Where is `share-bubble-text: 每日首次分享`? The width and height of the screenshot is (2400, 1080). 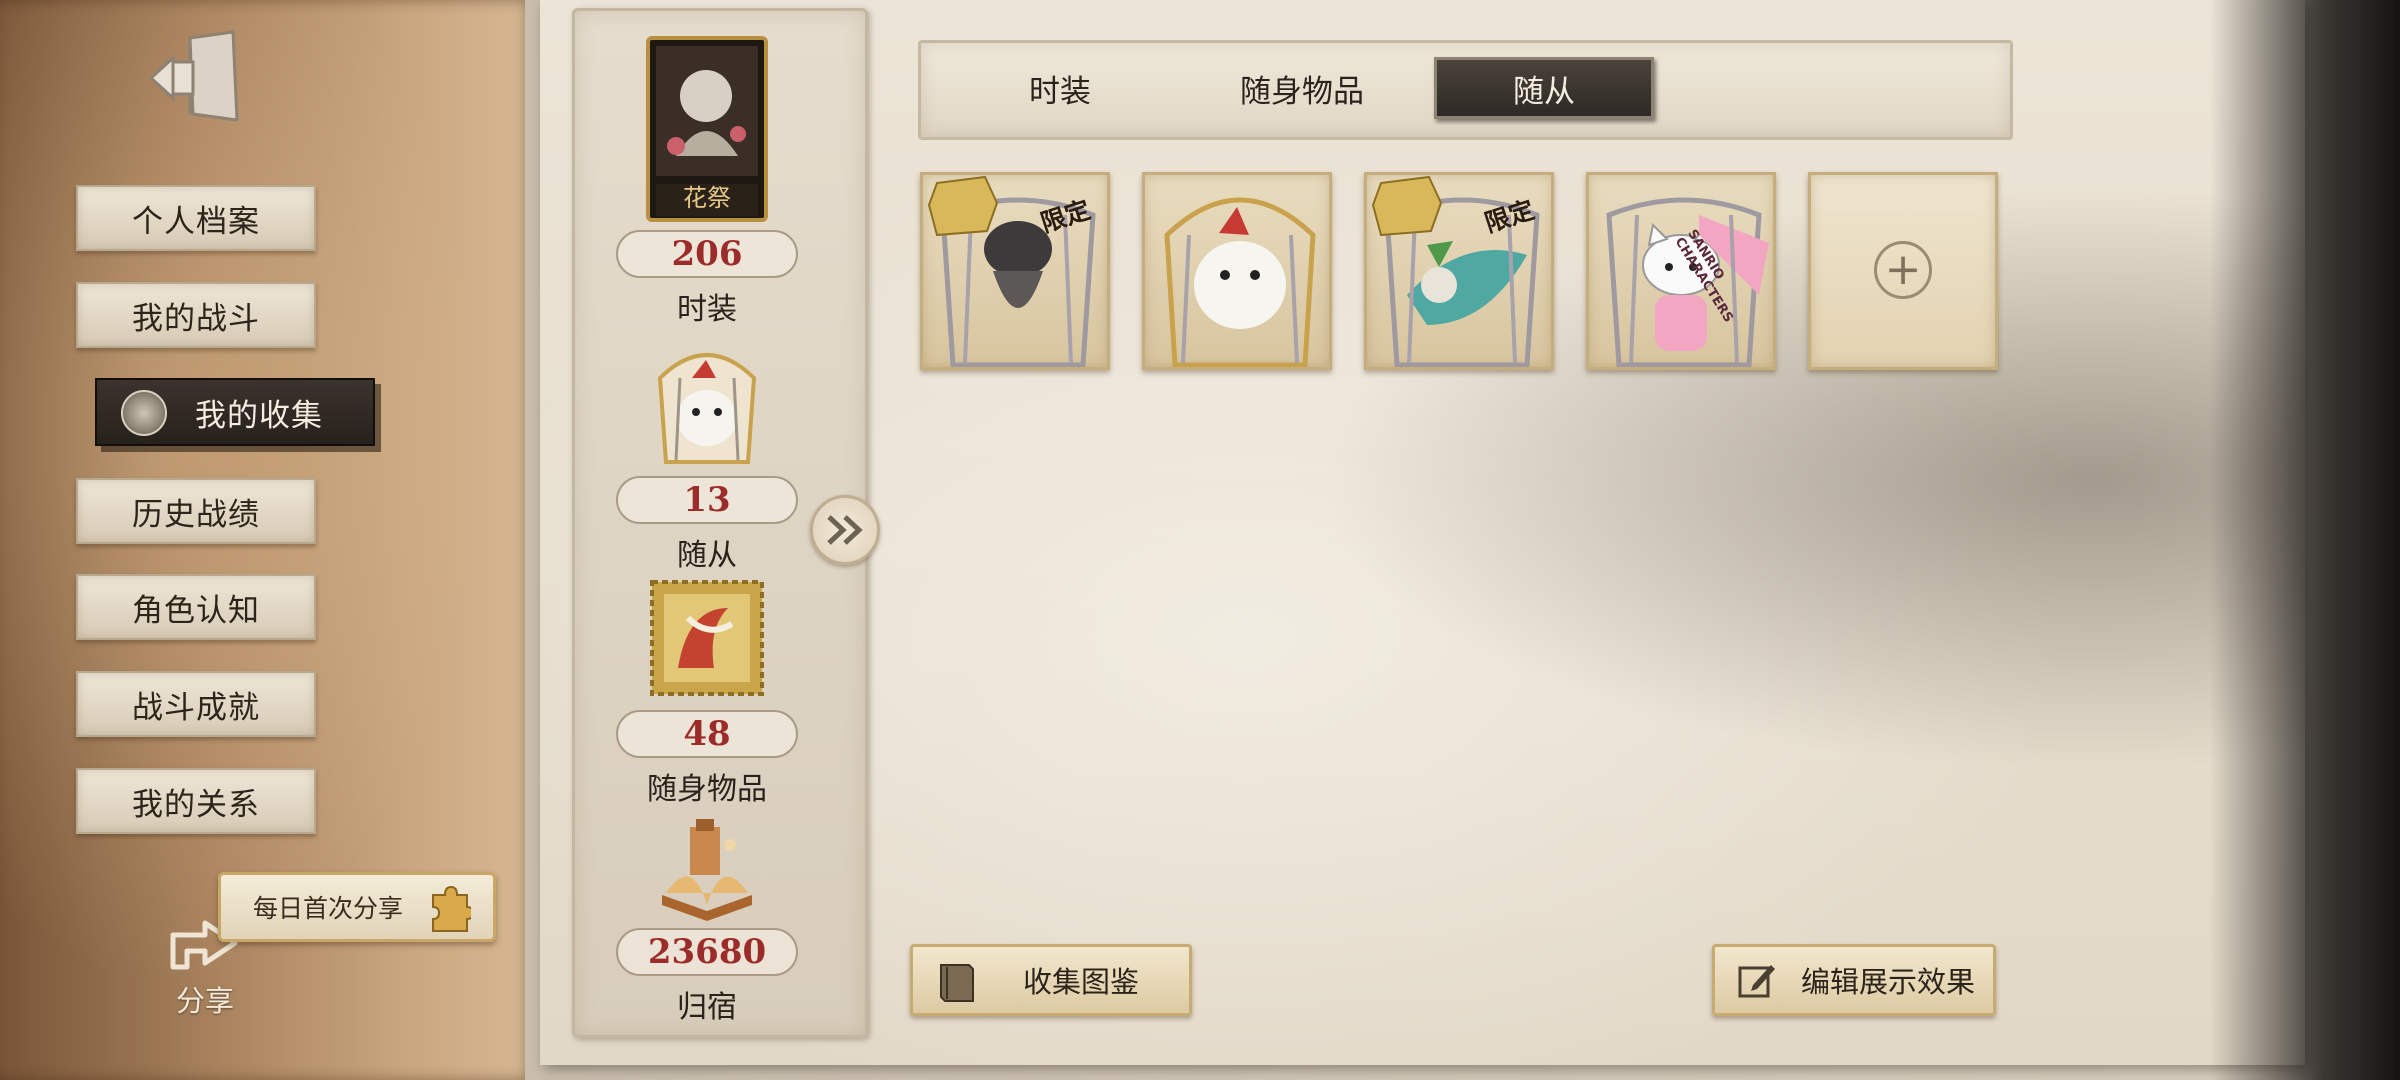
share-bubble-text: 每日首次分享 is located at coordinates (328, 908).